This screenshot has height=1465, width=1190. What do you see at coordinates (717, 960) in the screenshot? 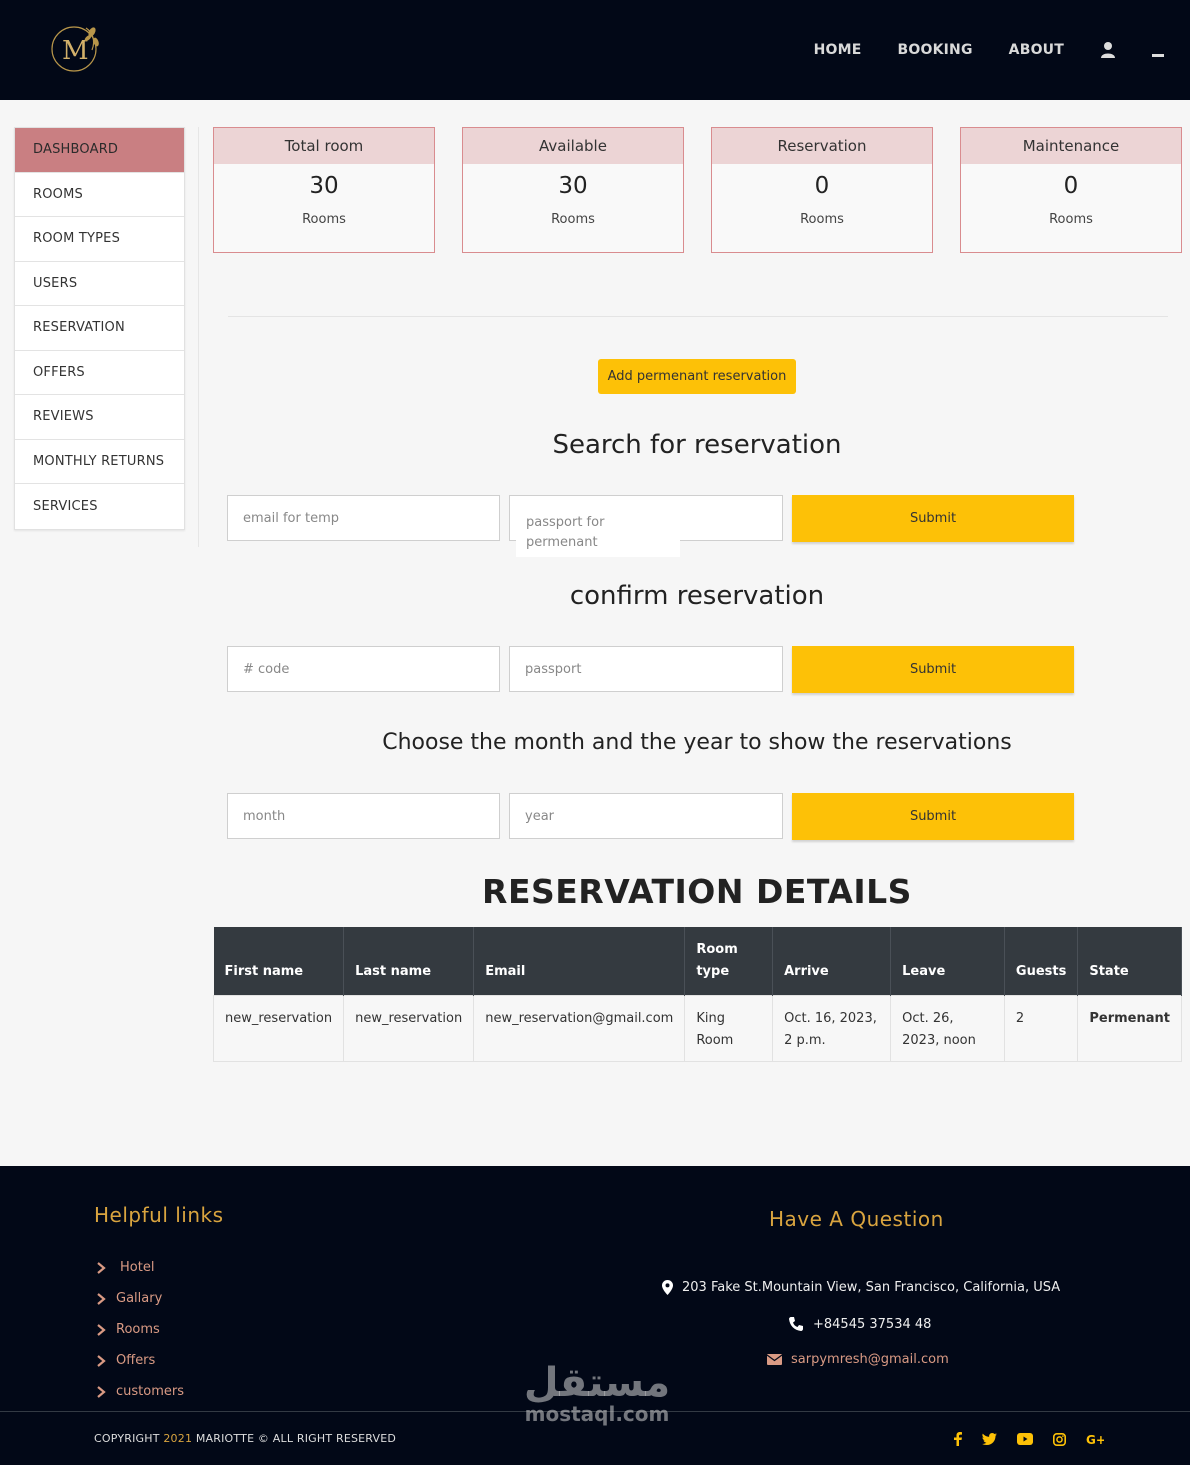
I see `column-header-text: Room type` at bounding box center [717, 960].